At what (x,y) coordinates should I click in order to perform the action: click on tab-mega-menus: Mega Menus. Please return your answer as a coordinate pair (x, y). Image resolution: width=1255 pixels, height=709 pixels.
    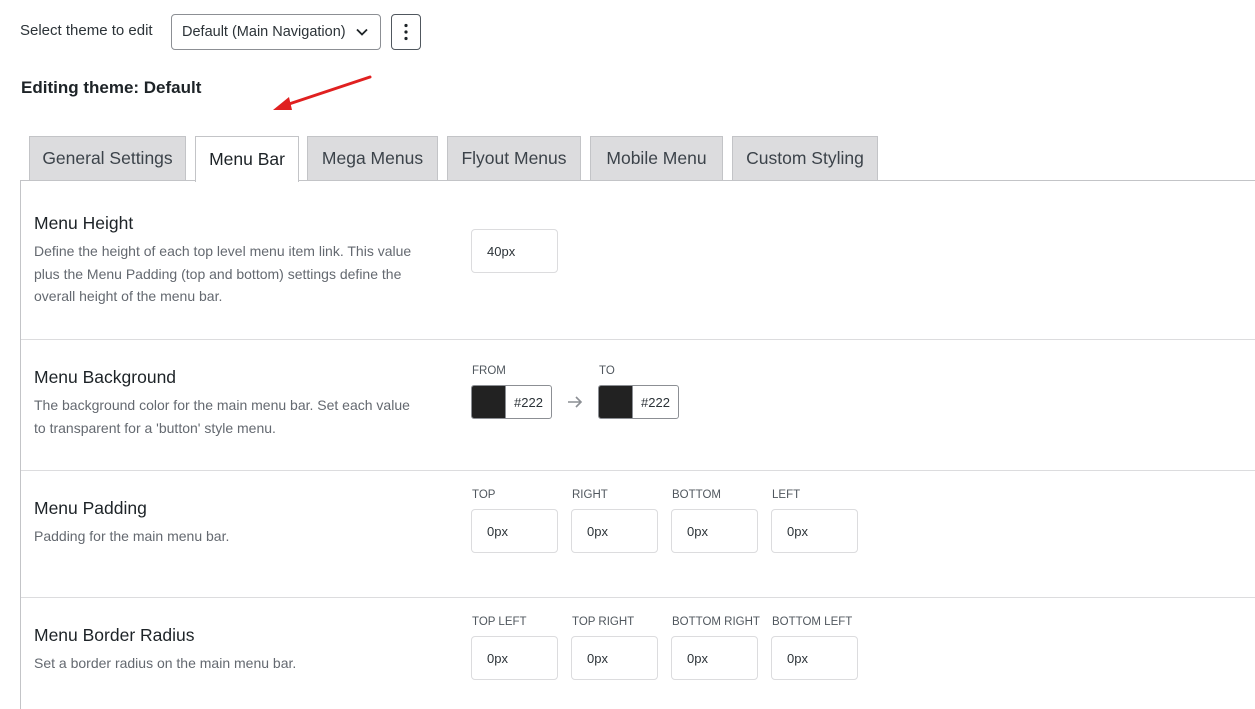
    Looking at the image, I should click on (372, 158).